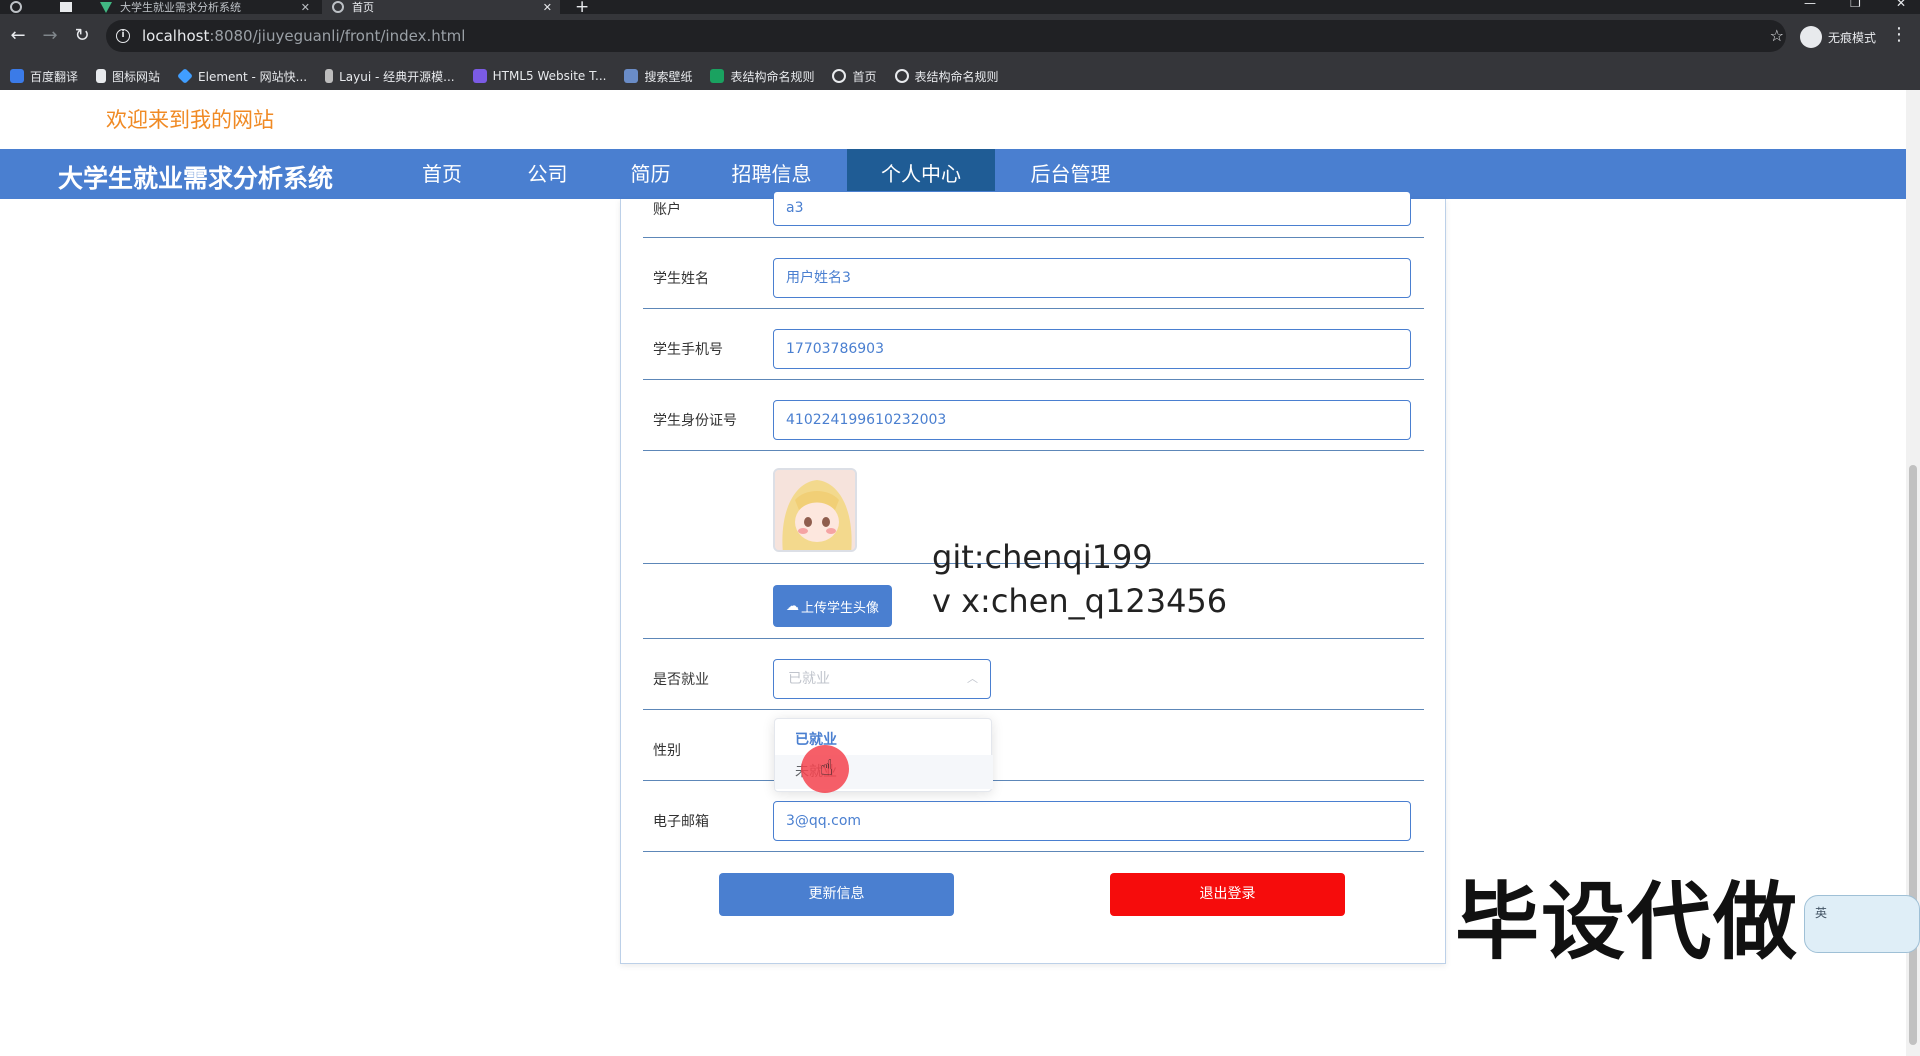  I want to click on idcard-input: 410224199610232003, so click(1092, 420).